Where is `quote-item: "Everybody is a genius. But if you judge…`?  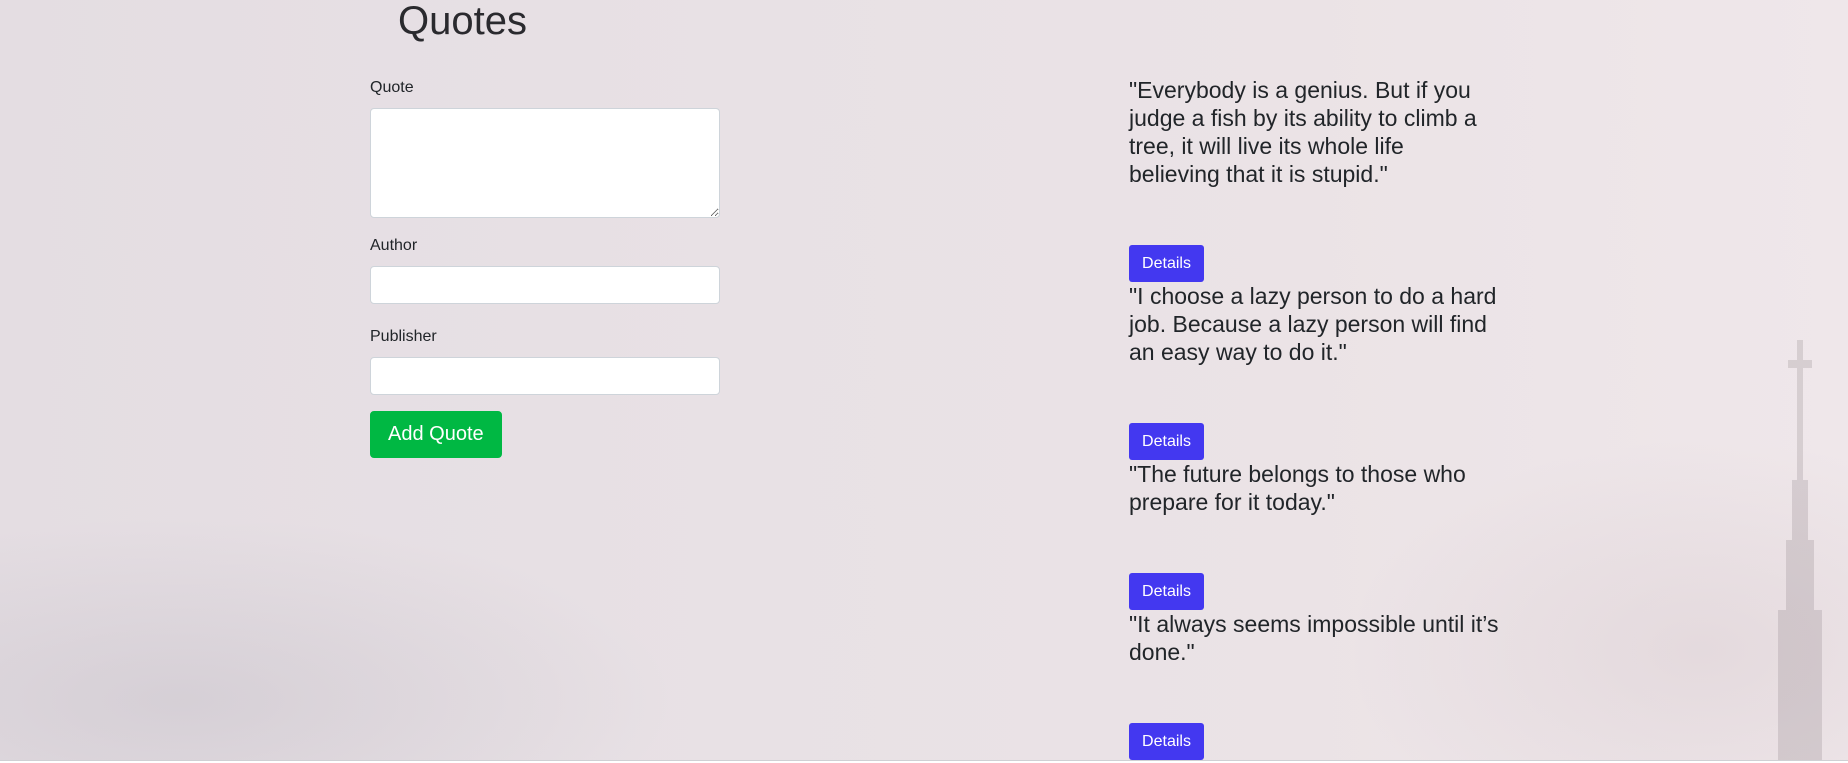
quote-item: "Everybody is a genius. But if you judge… is located at coordinates (1314, 179).